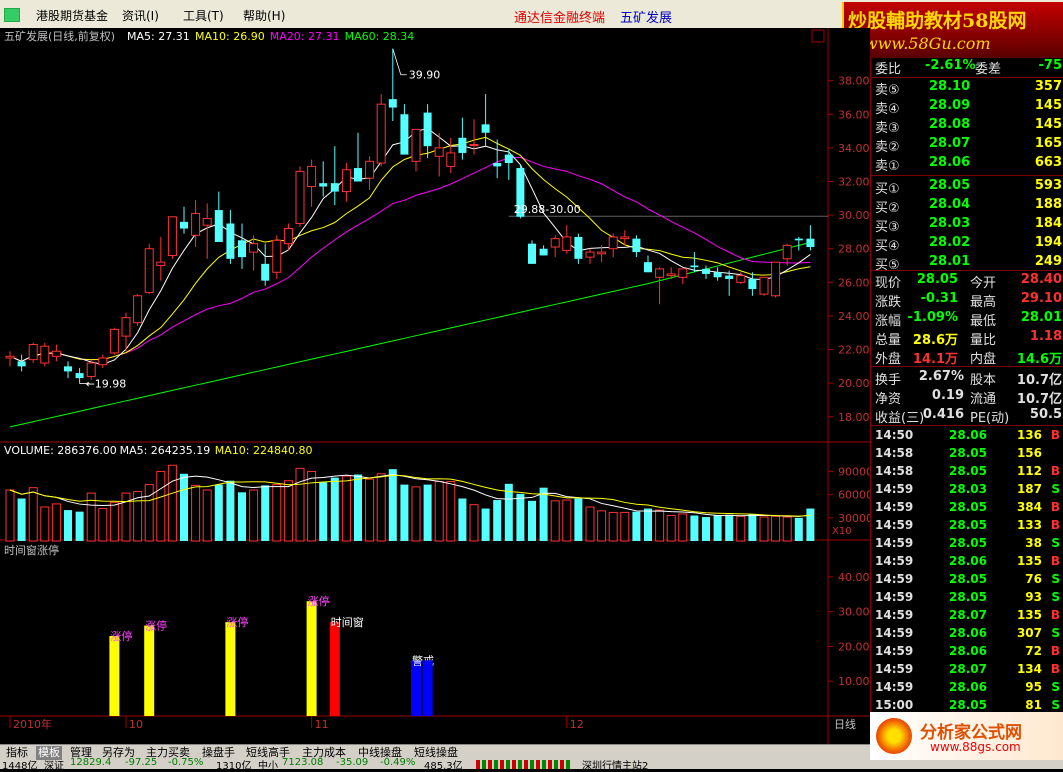 The height and width of the screenshot is (772, 1063). What do you see at coordinates (950, 261) in the screenshot?
I see `buy-price: 28.01` at bounding box center [950, 261].